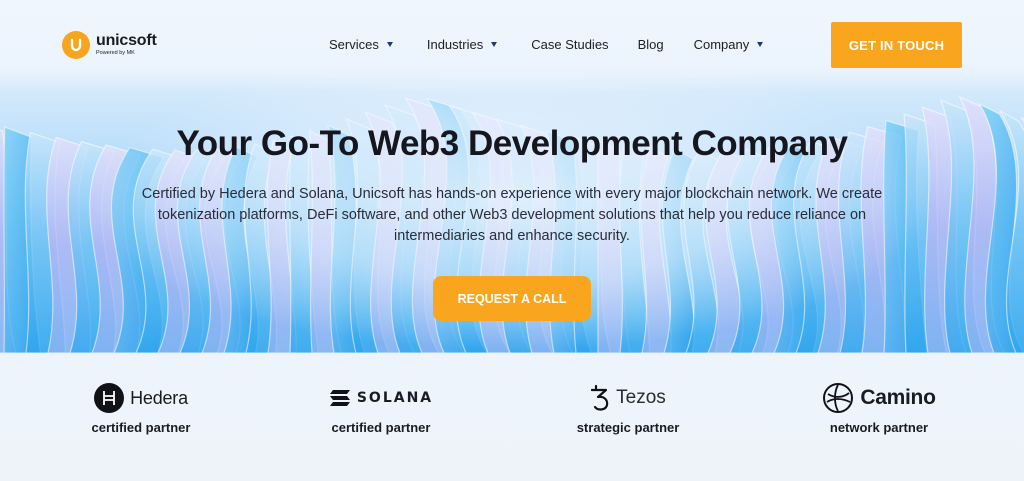  Describe the element at coordinates (141, 417) in the screenshot. I see `partner-hedera: Hedera certified partner` at that location.